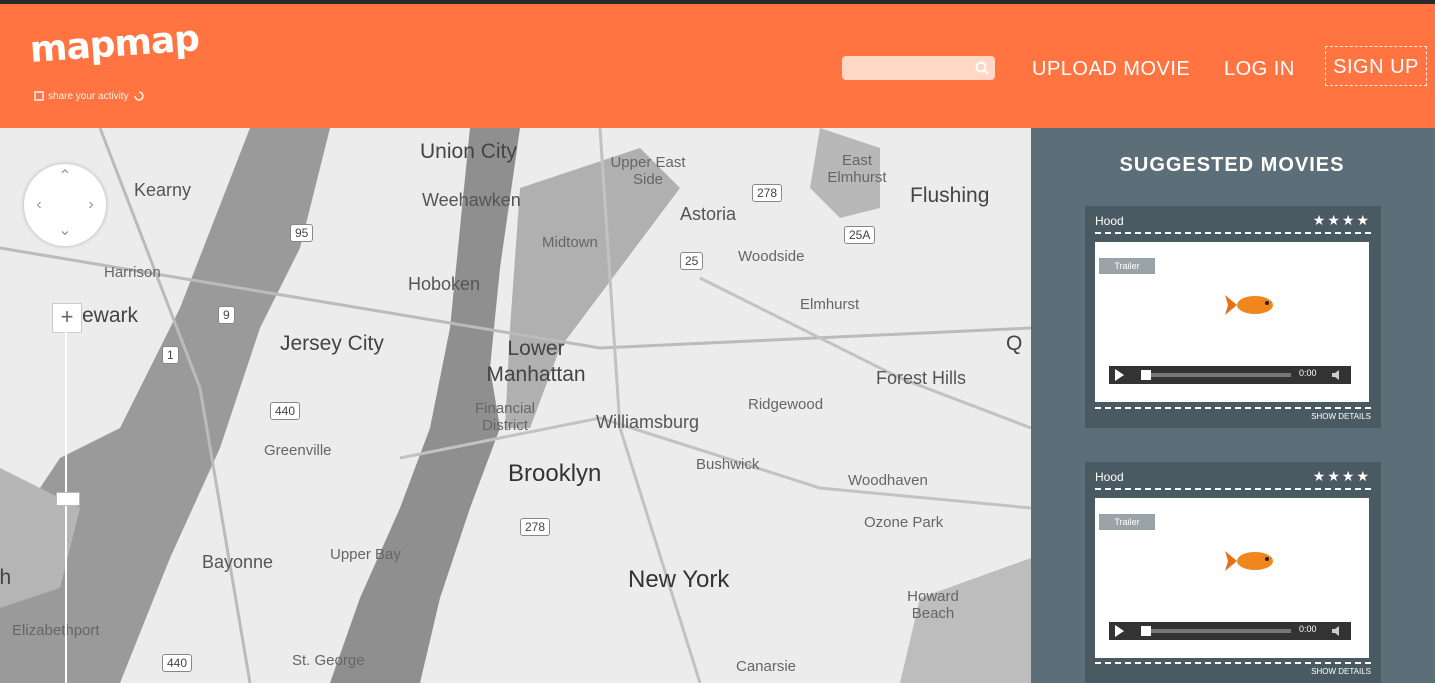 The width and height of the screenshot is (1435, 683). What do you see at coordinates (65, 205) in the screenshot?
I see `map-pan-control: ⌃ ‹ › ⌄` at bounding box center [65, 205].